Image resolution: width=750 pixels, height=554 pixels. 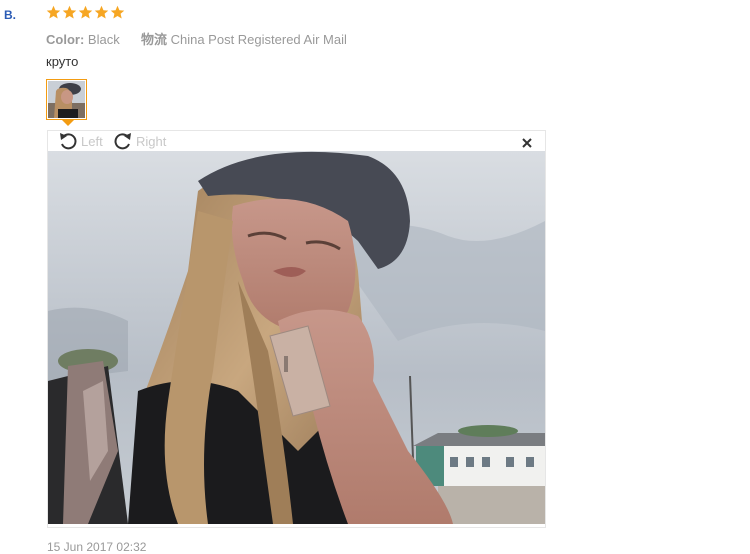 I want to click on thumbnail-image, so click(x=66, y=99).